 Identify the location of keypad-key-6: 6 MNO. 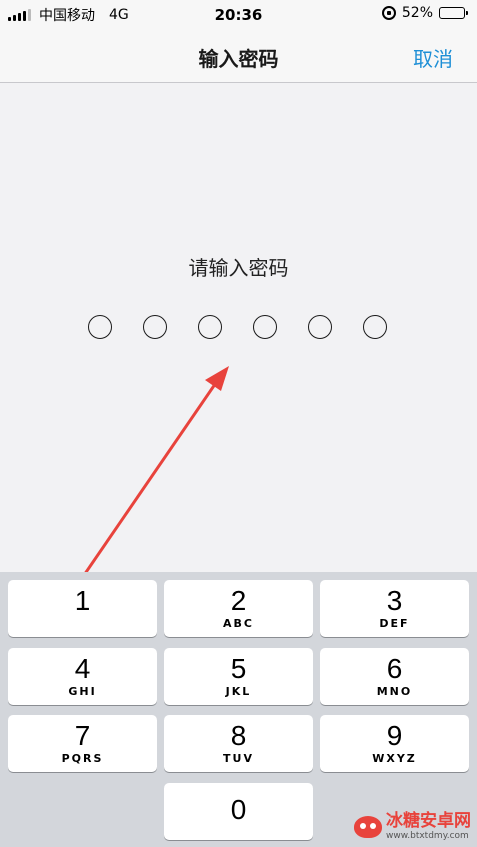
(394, 676).